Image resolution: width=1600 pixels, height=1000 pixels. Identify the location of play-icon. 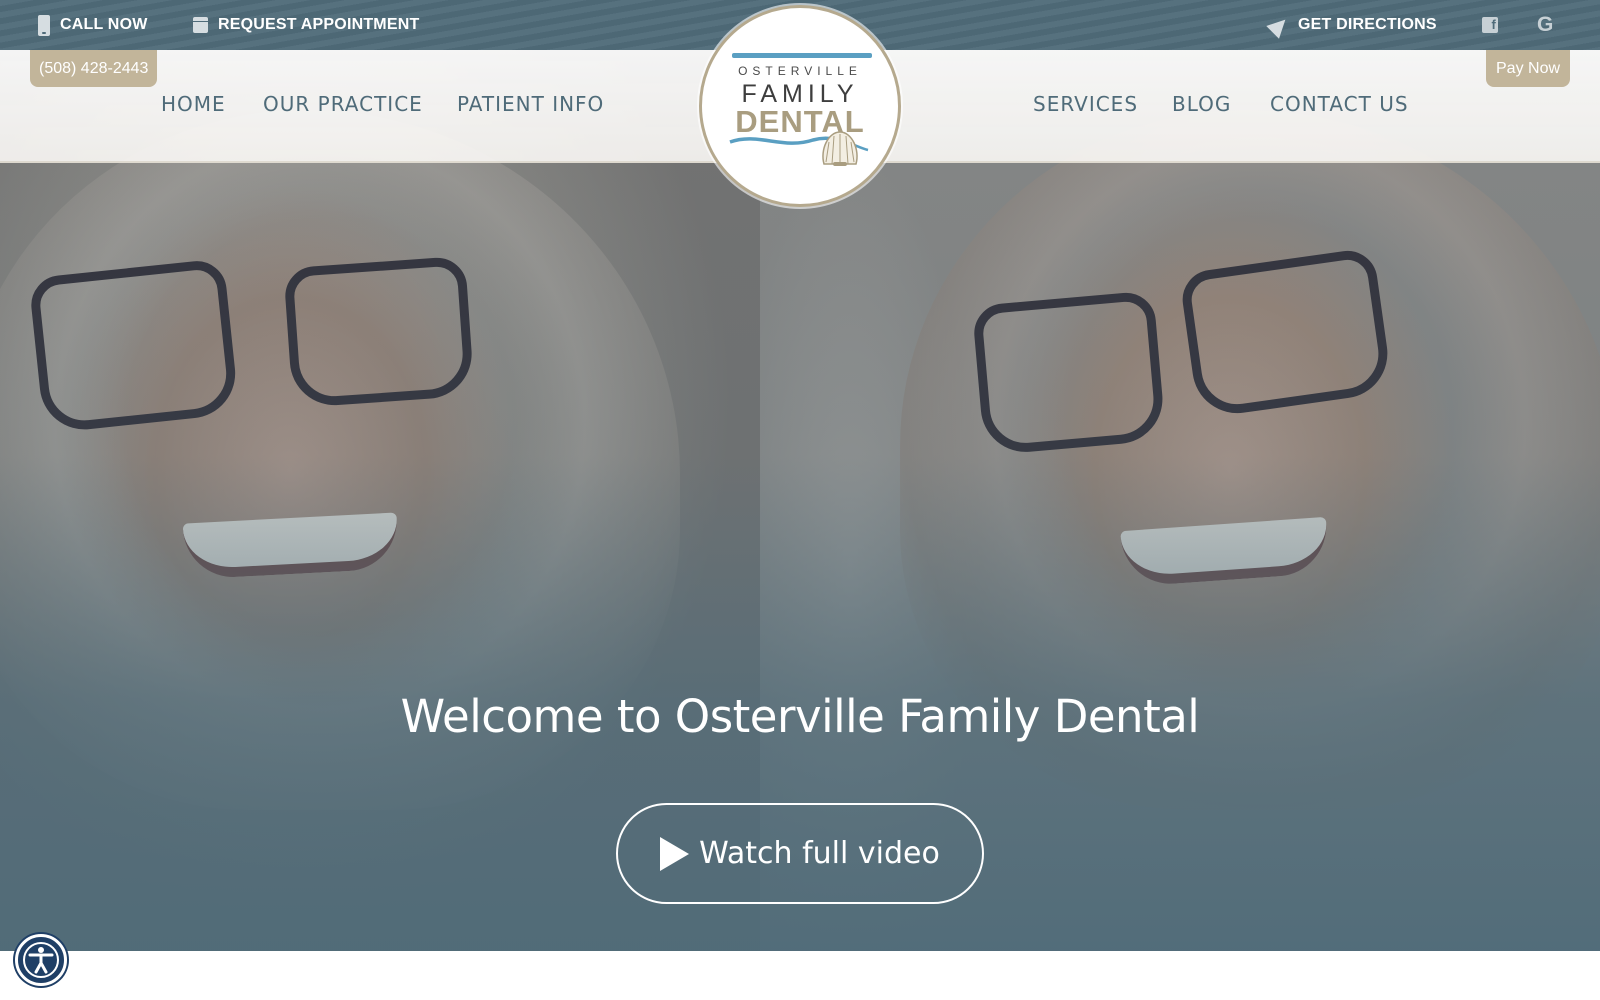
(675, 853).